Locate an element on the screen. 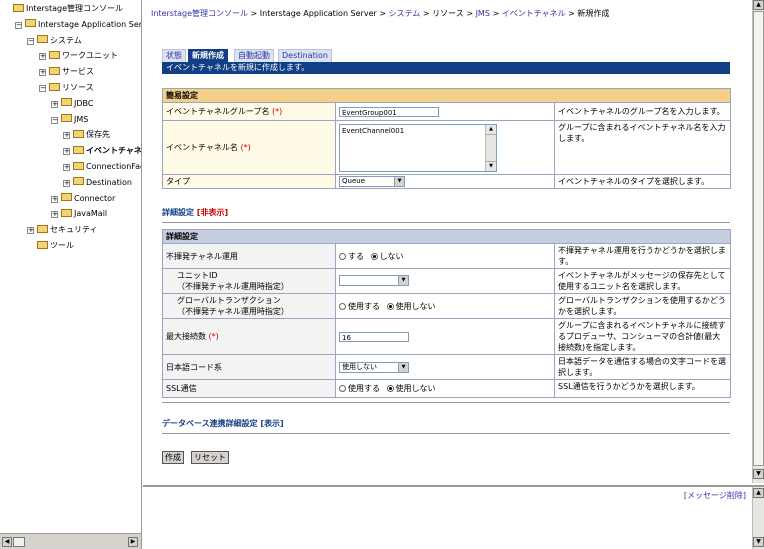 This screenshot has height=549, width=764. tree-node: JavaMail is located at coordinates (84, 214).